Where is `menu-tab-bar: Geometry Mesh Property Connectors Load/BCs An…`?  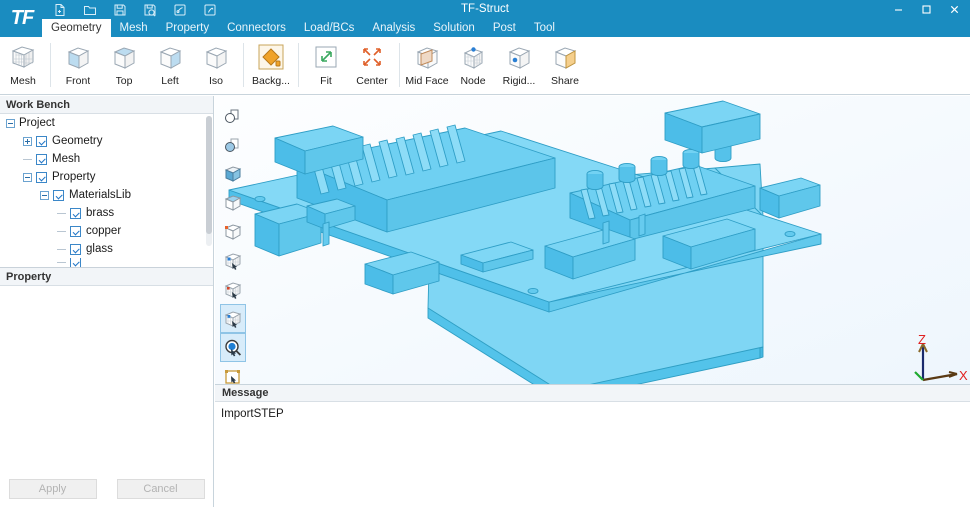
menu-tab-bar: Geometry Mesh Property Connectors Load/BCs An… is located at coordinates (303, 28).